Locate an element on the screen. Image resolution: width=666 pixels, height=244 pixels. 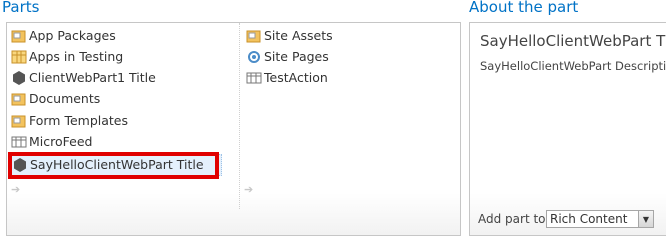
part-item-sayhelloclientwebpart: SayHelloClientWebPart Title is located at coordinates (116, 165).